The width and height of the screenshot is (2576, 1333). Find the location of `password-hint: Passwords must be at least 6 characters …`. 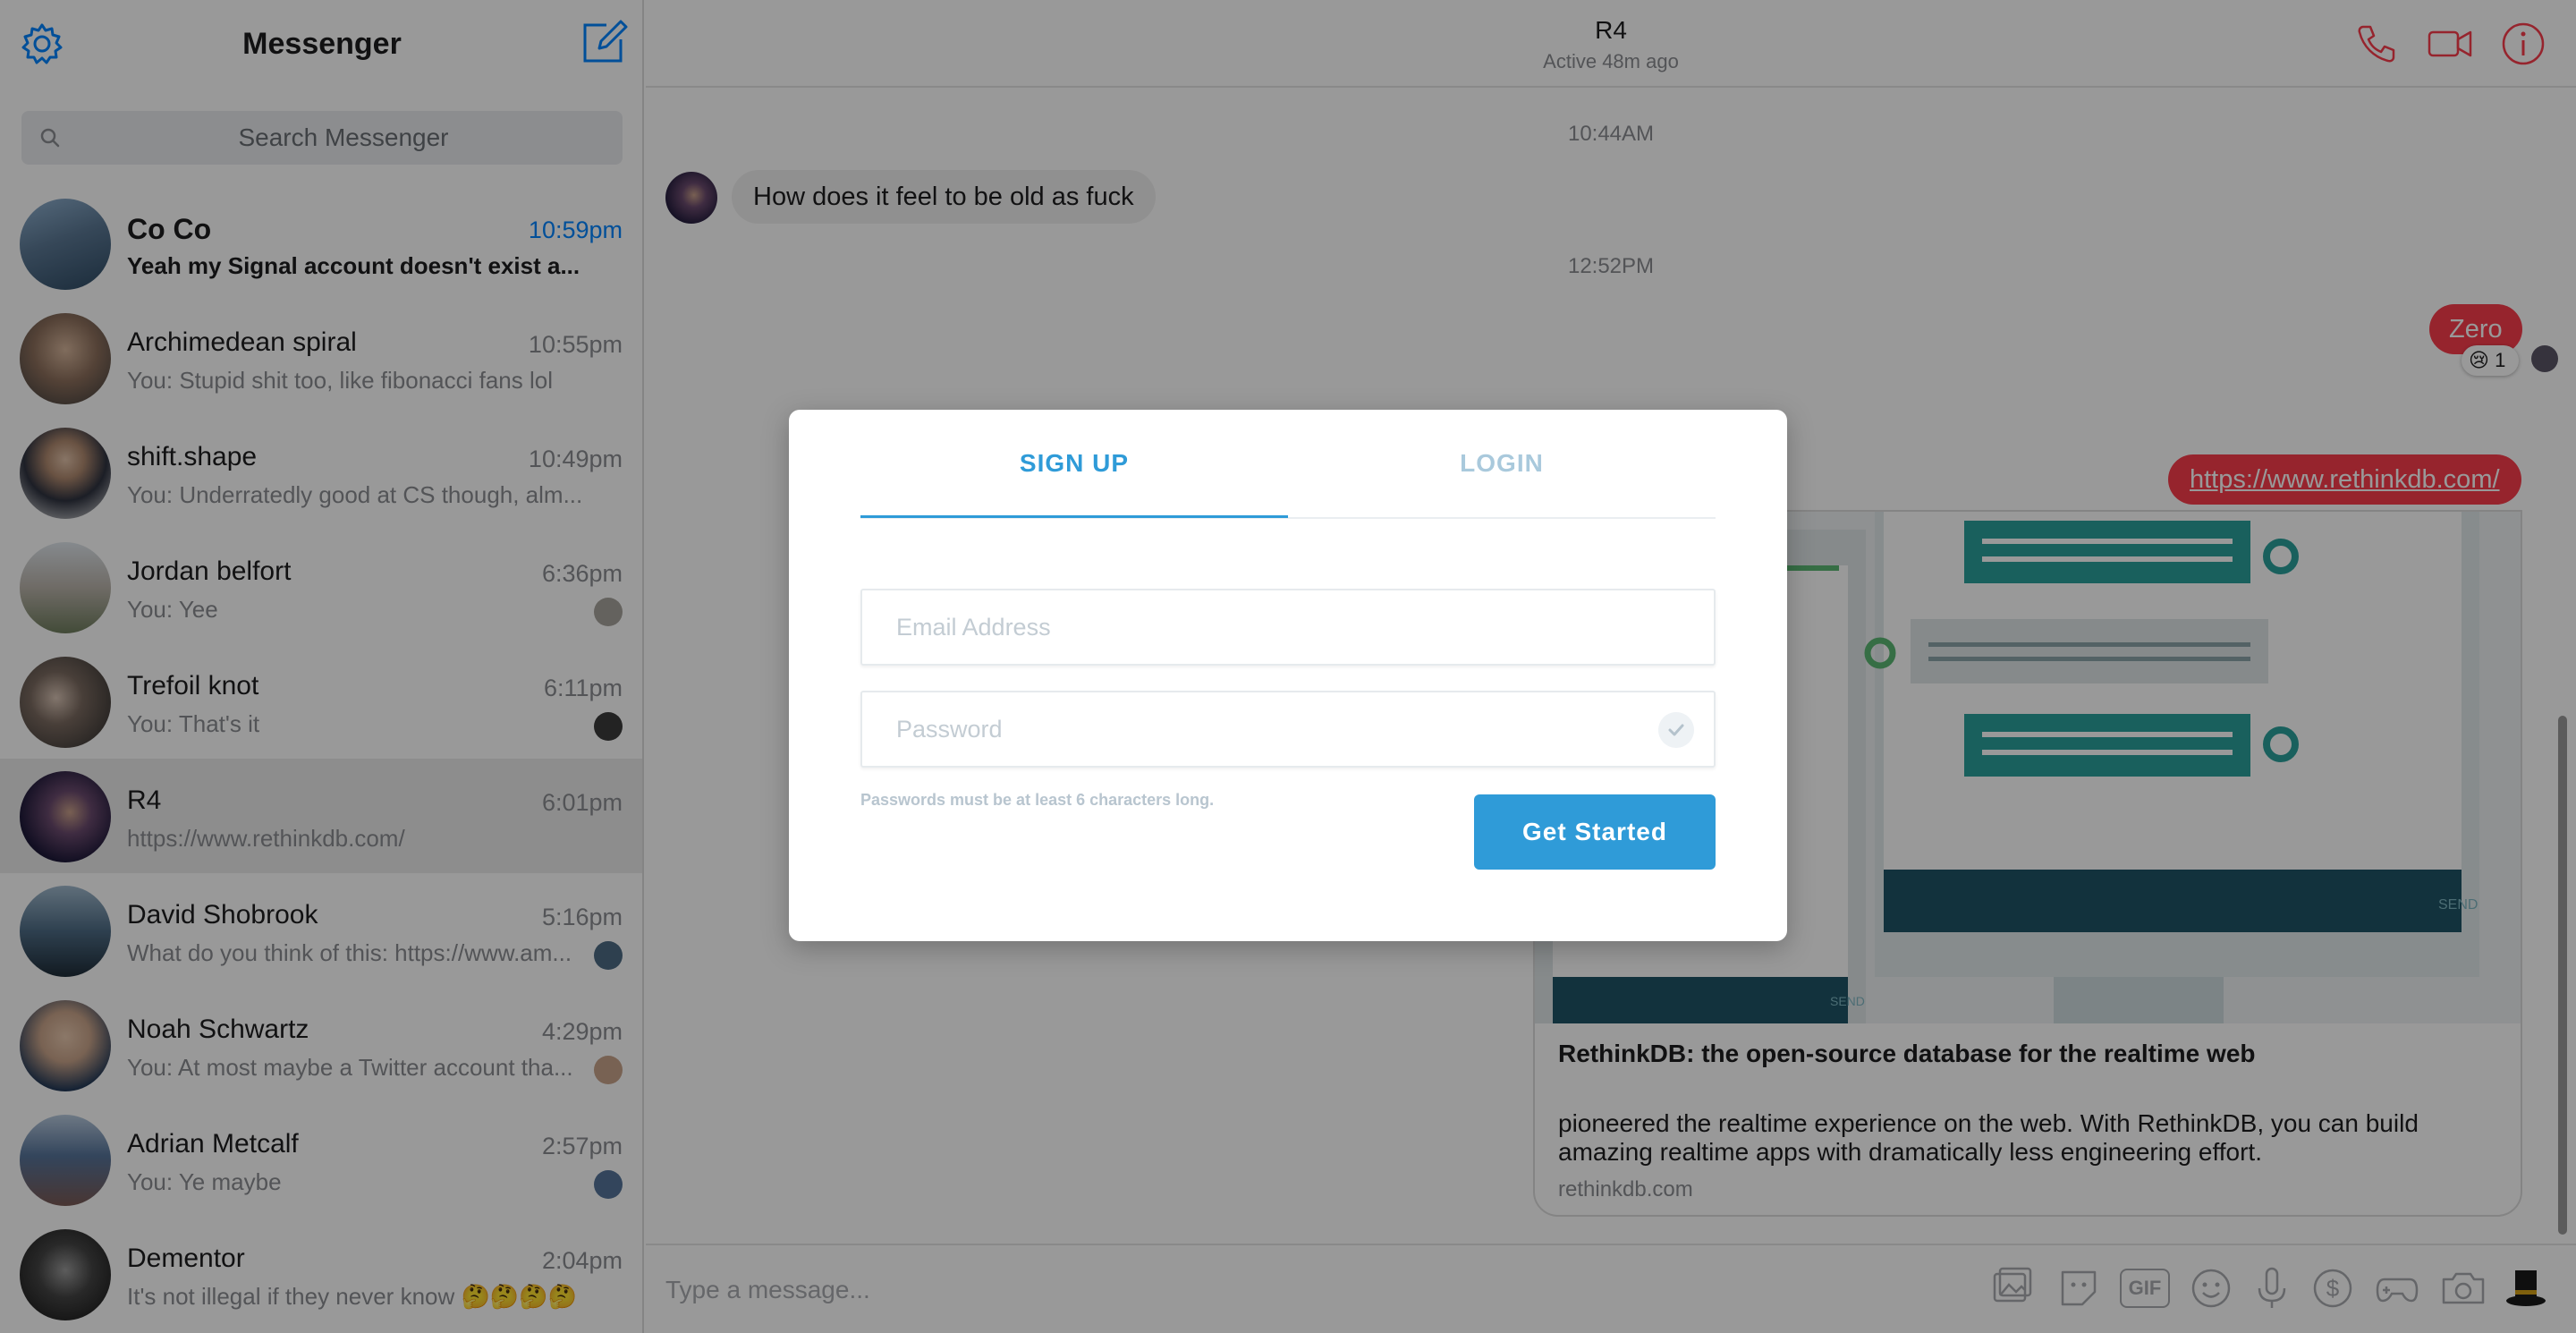

password-hint: Passwords must be at least 6 characters … is located at coordinates (1037, 800).